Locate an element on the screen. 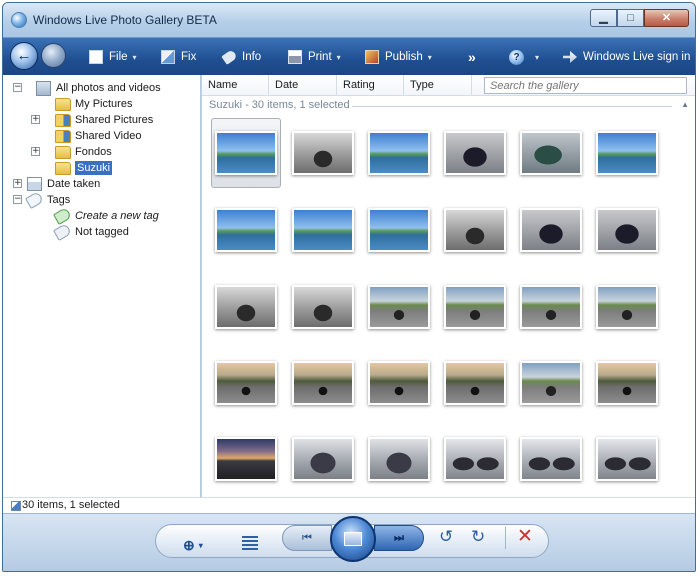 The width and height of the screenshot is (700, 576). print-menu: Print ▾ is located at coordinates (314, 57).